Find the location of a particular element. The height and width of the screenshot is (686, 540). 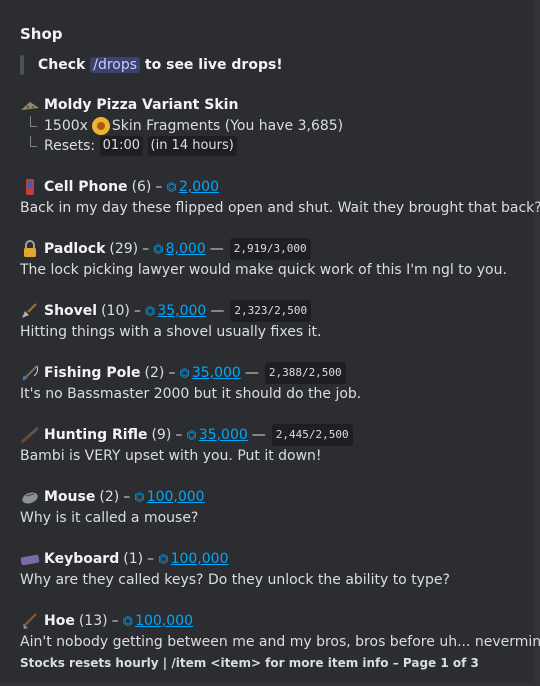

shovel-icon is located at coordinates (30, 311).